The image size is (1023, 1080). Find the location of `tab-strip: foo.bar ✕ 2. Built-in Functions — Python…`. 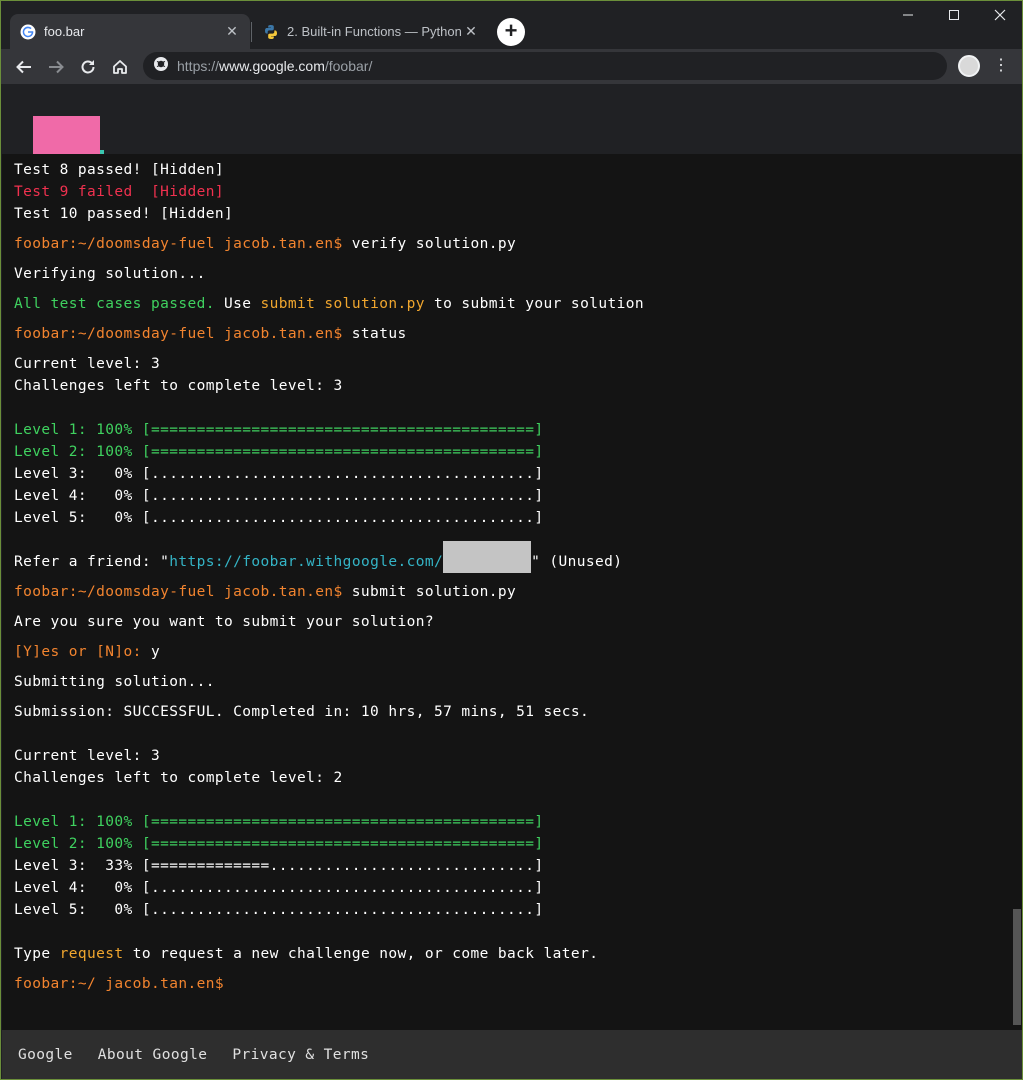

tab-strip: foo.bar ✕ 2. Built-in Functions — Python… is located at coordinates (511, 25).